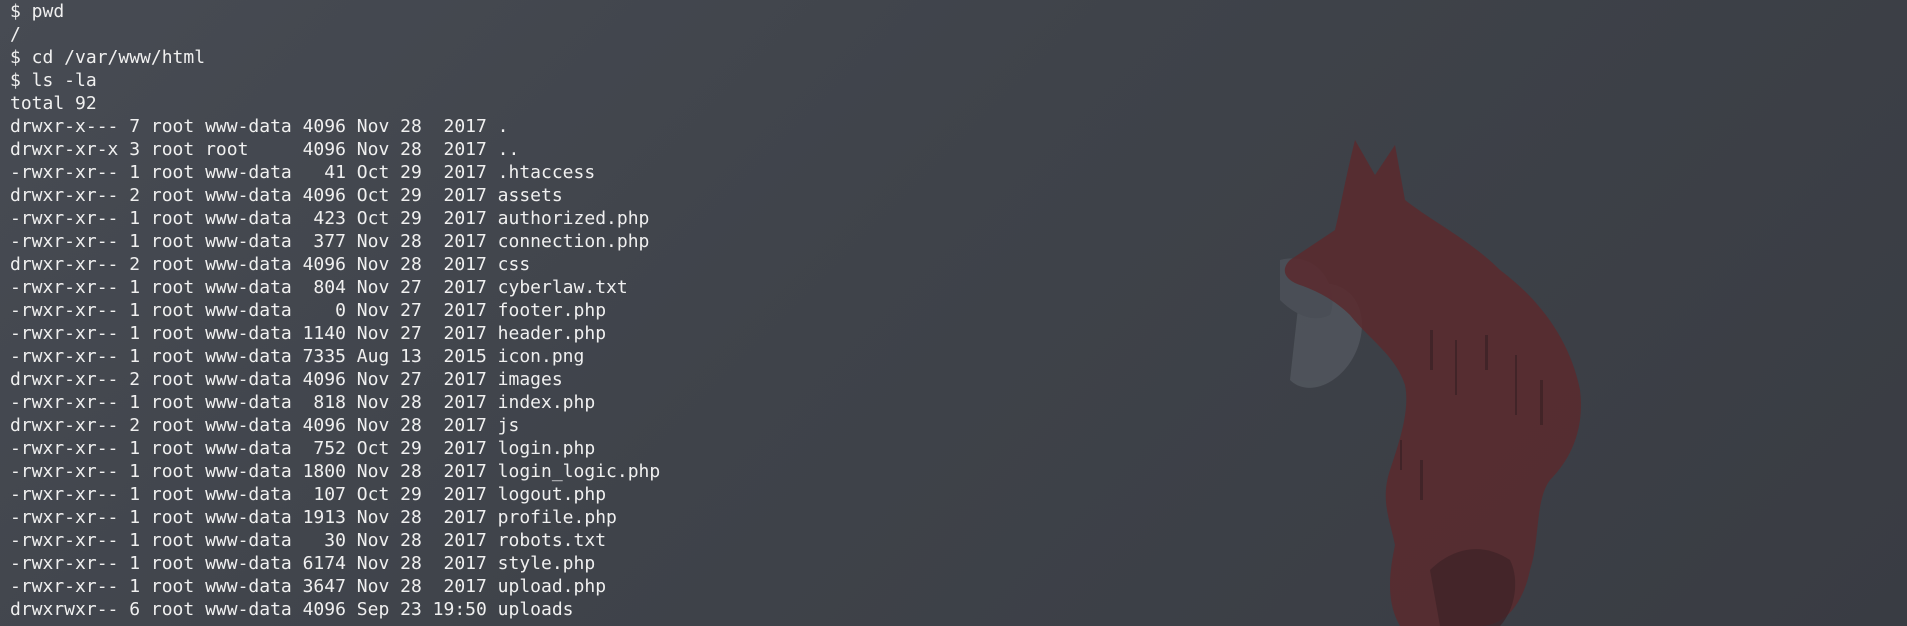  What do you see at coordinates (108, 57) in the screenshot?
I see `terminal-line: $ cd /var/www/html` at bounding box center [108, 57].